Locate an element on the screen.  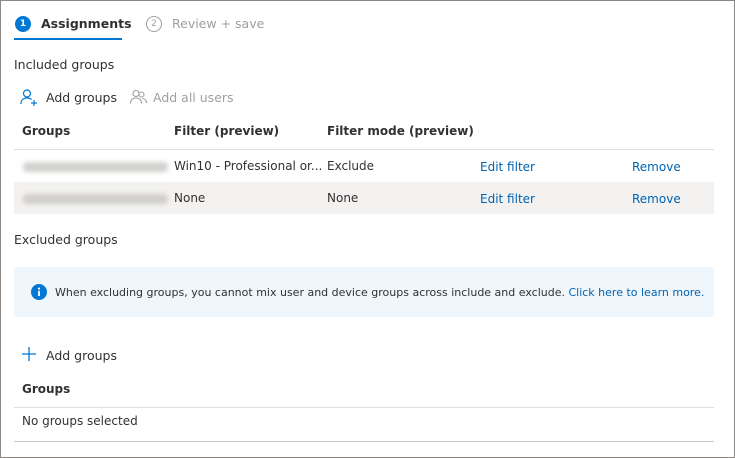
column-header-groups: Groups is located at coordinates (46, 131).